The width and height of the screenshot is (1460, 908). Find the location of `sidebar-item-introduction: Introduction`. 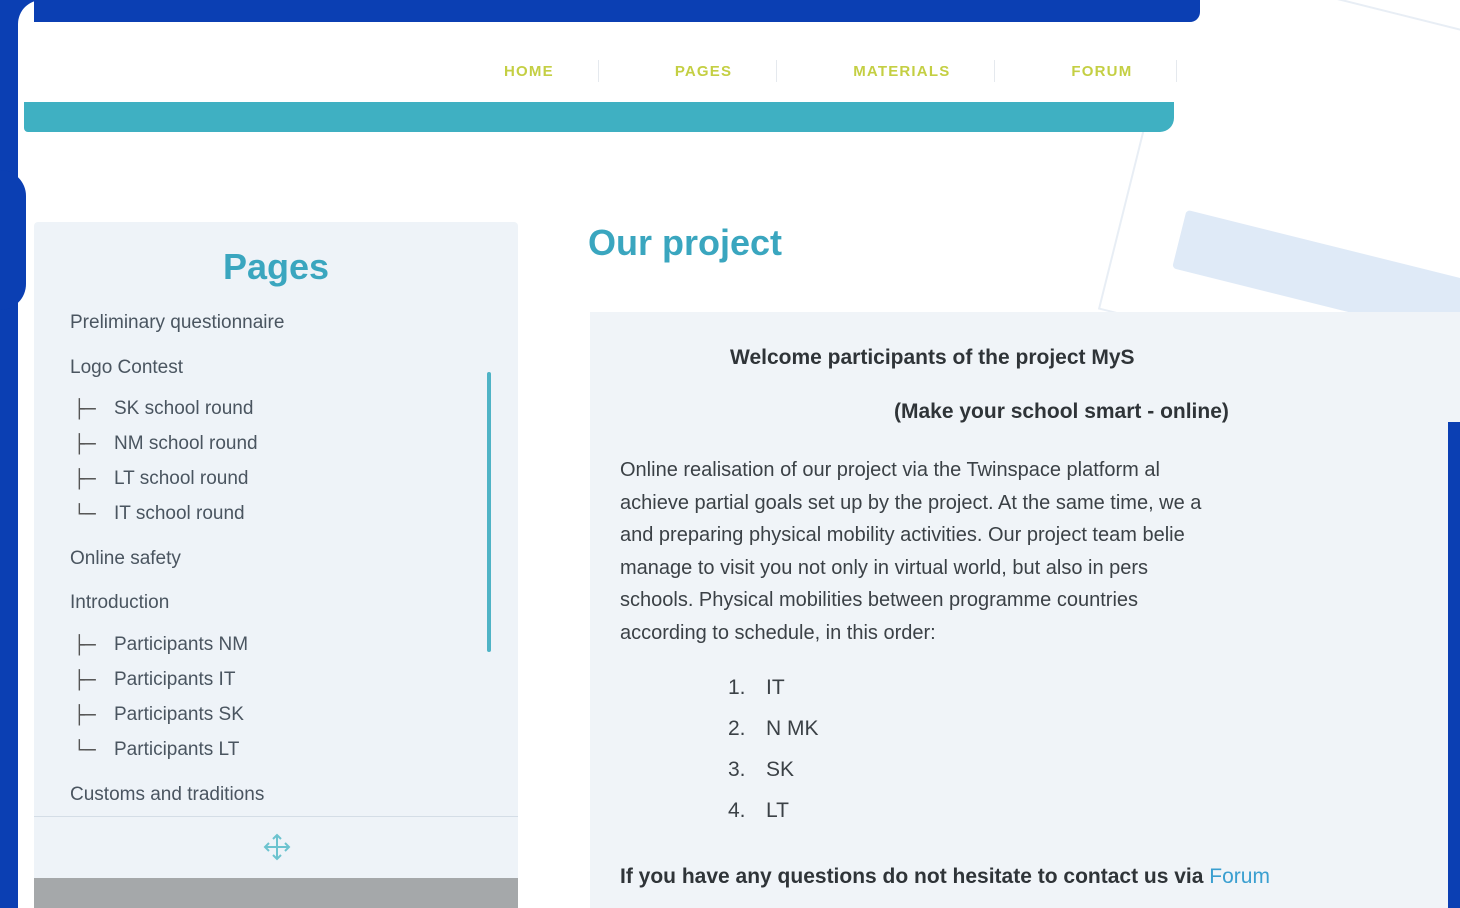

sidebar-item-introduction: Introduction is located at coordinates (119, 603).